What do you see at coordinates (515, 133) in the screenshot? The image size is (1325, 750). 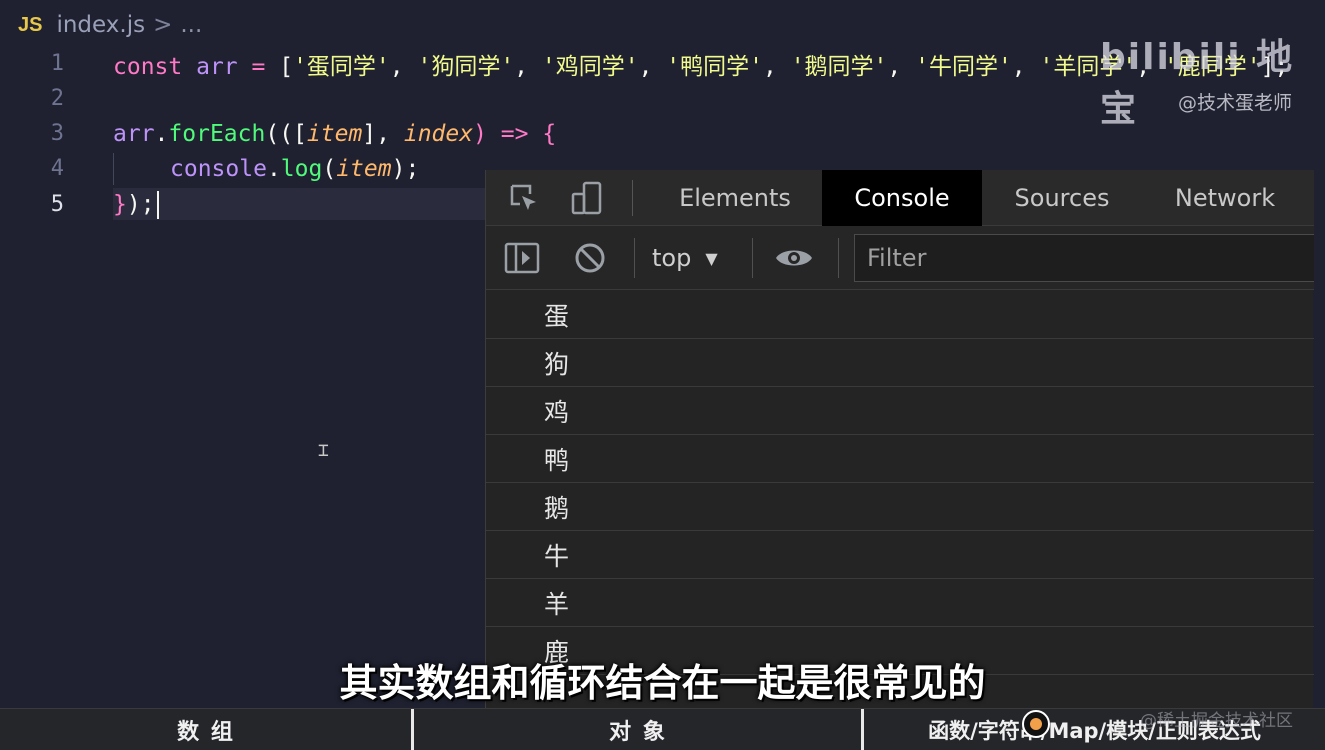 I see `arrow-operator: ) => {` at bounding box center [515, 133].